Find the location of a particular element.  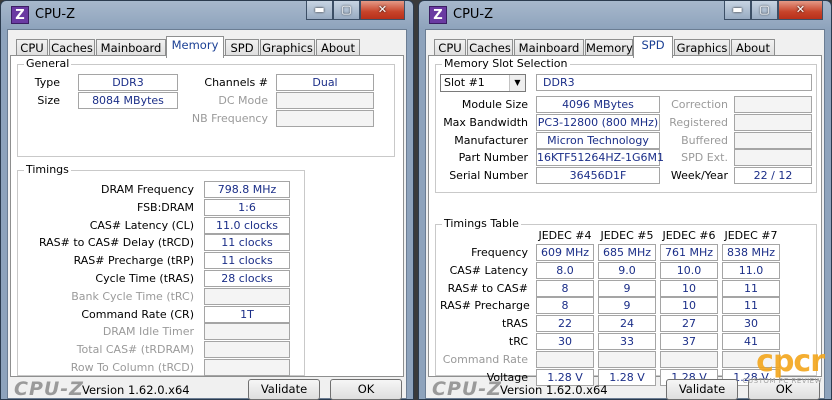

type-label: Type is located at coordinates (47, 82).